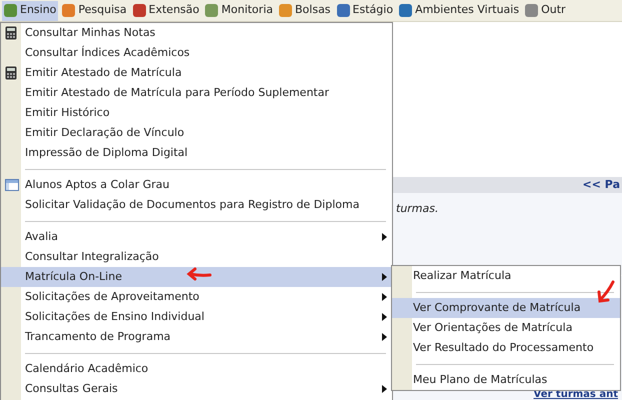 The height and width of the screenshot is (400, 622). What do you see at coordinates (506, 276) in the screenshot?
I see `menu-item: Realizar Matrícula` at bounding box center [506, 276].